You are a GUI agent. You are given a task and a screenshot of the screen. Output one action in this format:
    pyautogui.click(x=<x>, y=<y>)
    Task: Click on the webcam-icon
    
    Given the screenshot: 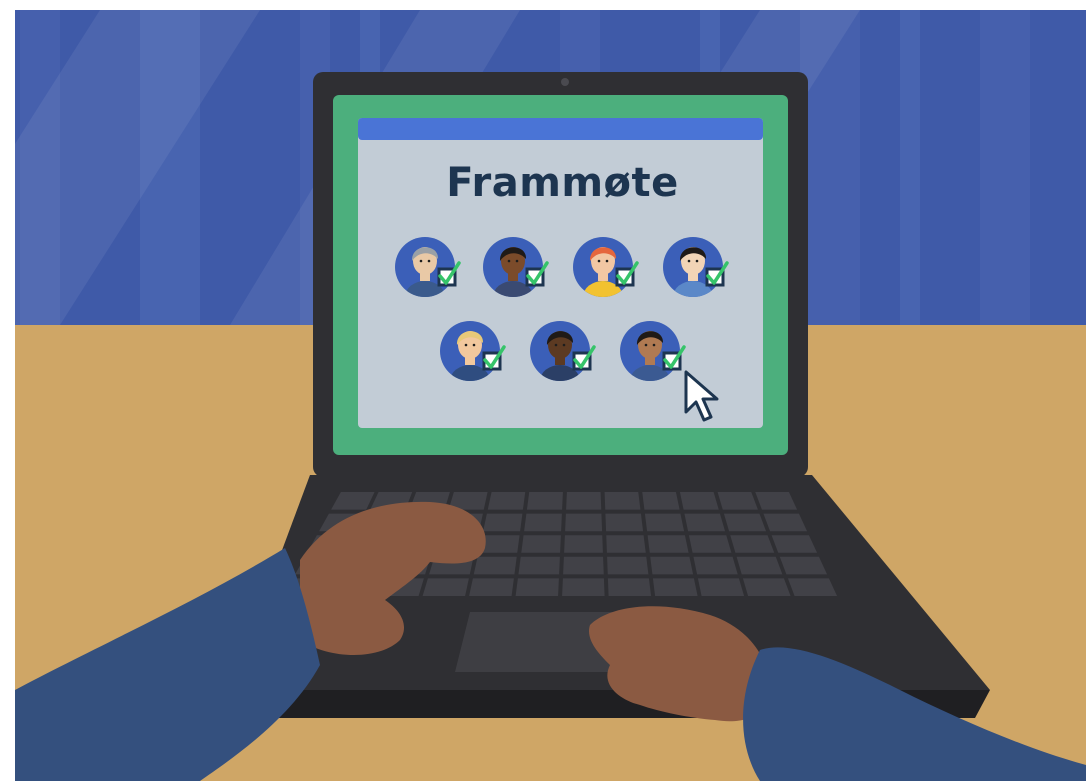 What is the action you would take?
    pyautogui.click(x=565, y=82)
    